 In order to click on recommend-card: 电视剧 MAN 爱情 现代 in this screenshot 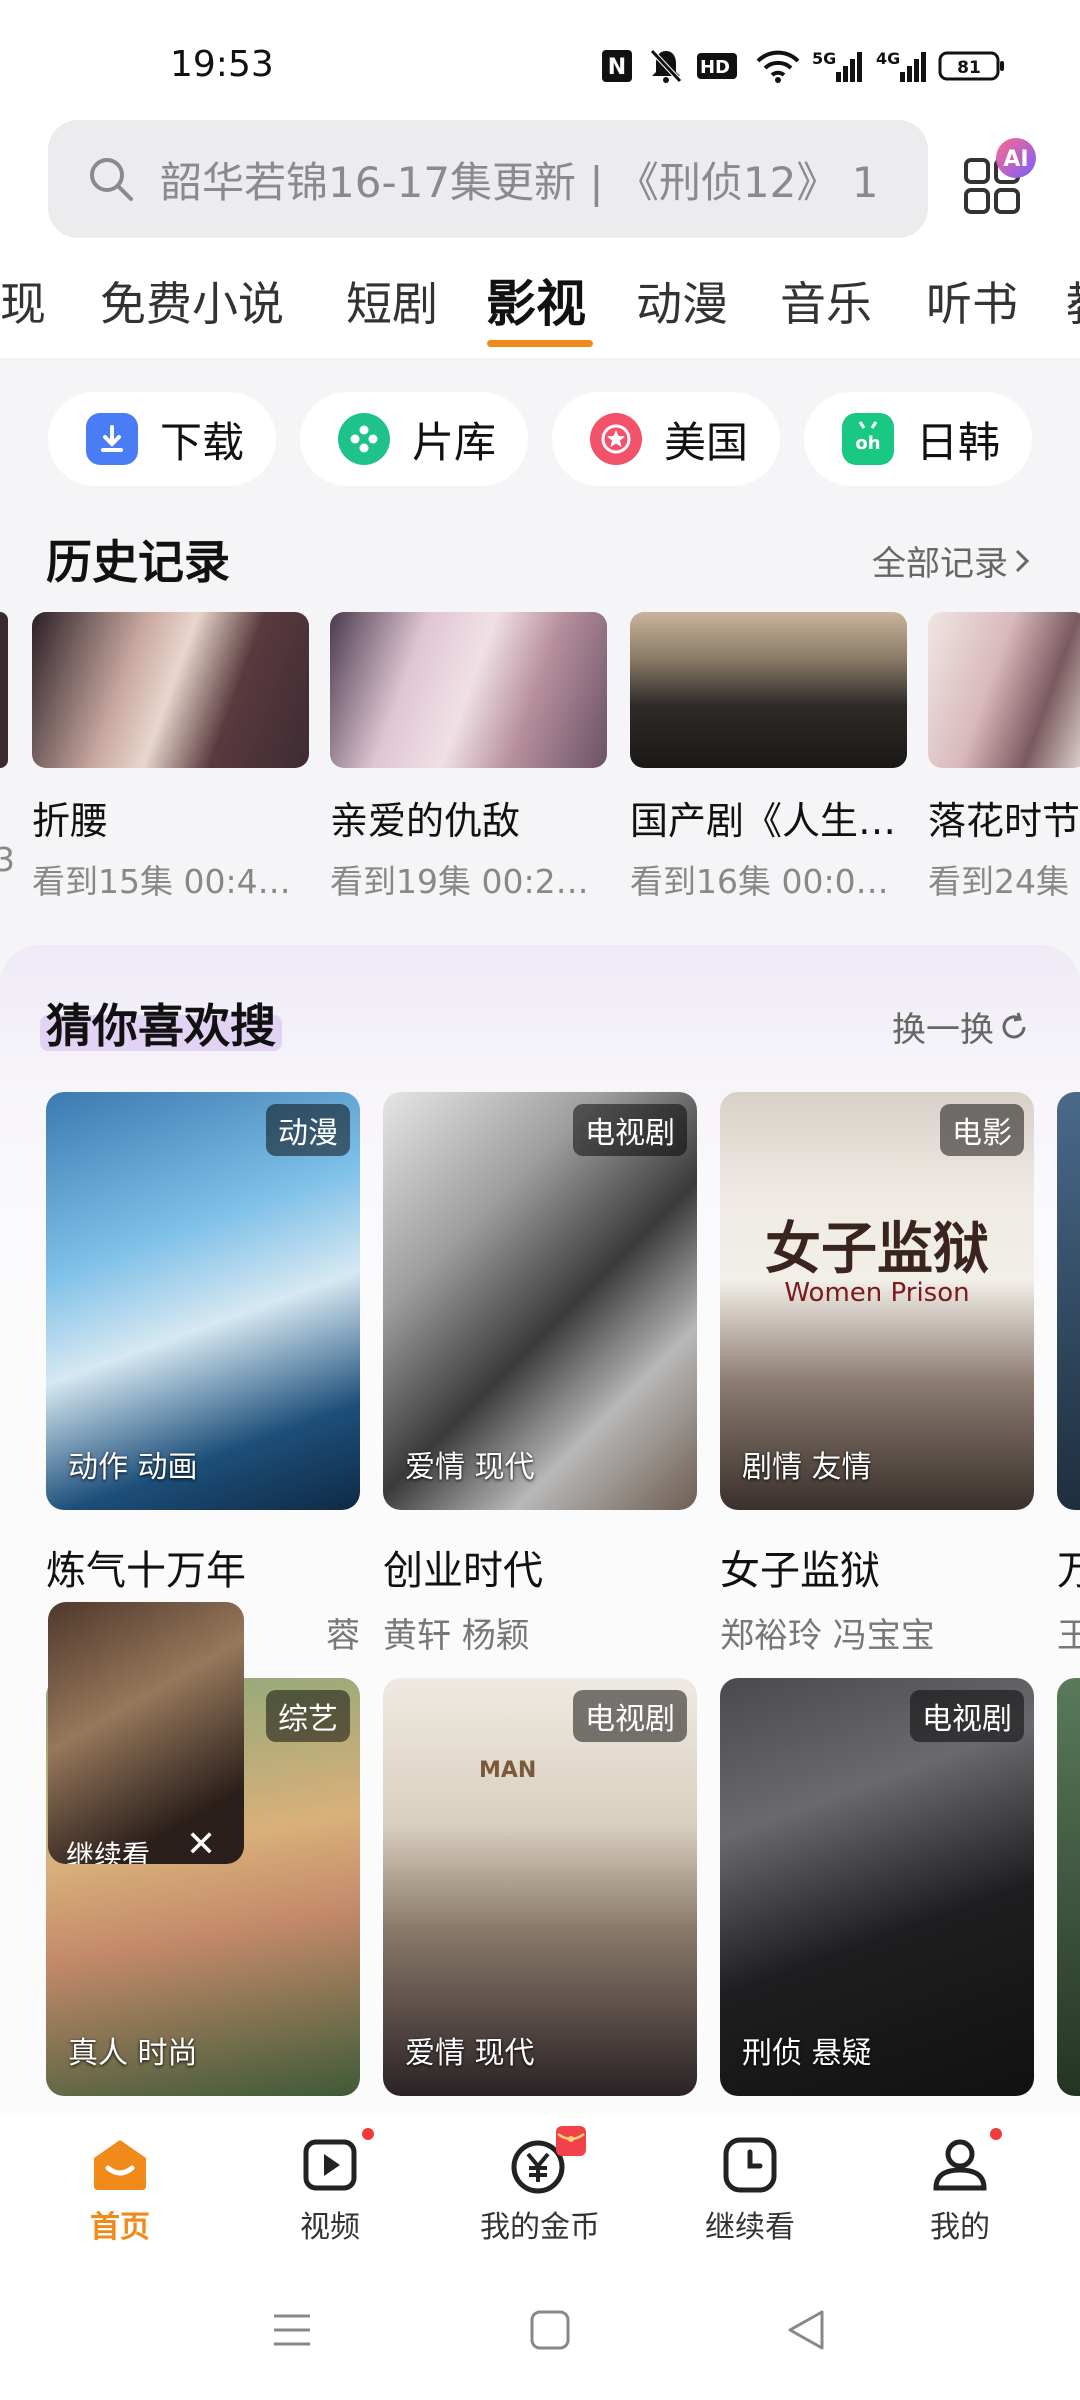, I will do `click(540, 1887)`.